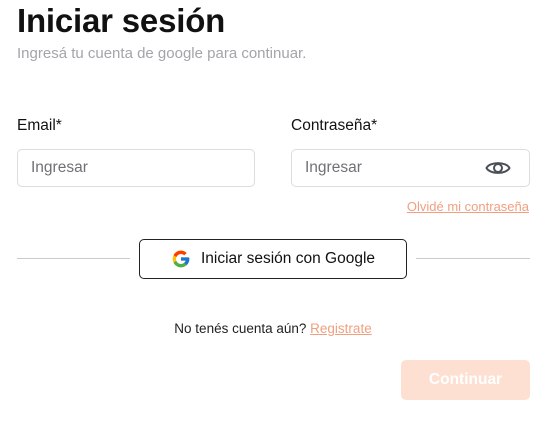 This screenshot has height=432, width=555. What do you see at coordinates (498, 168) in the screenshot?
I see `eye-icon` at bounding box center [498, 168].